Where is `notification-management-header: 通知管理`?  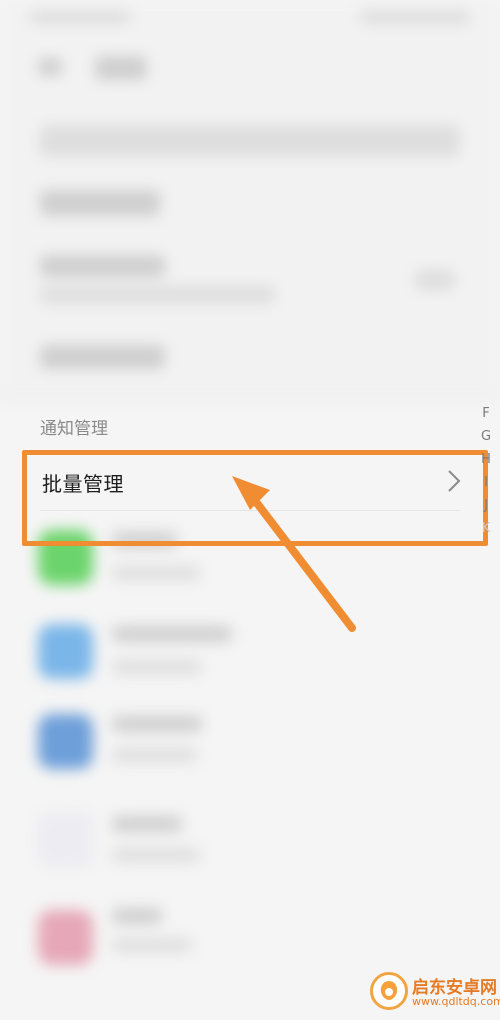
notification-management-header: 通知管理 is located at coordinates (74, 429).